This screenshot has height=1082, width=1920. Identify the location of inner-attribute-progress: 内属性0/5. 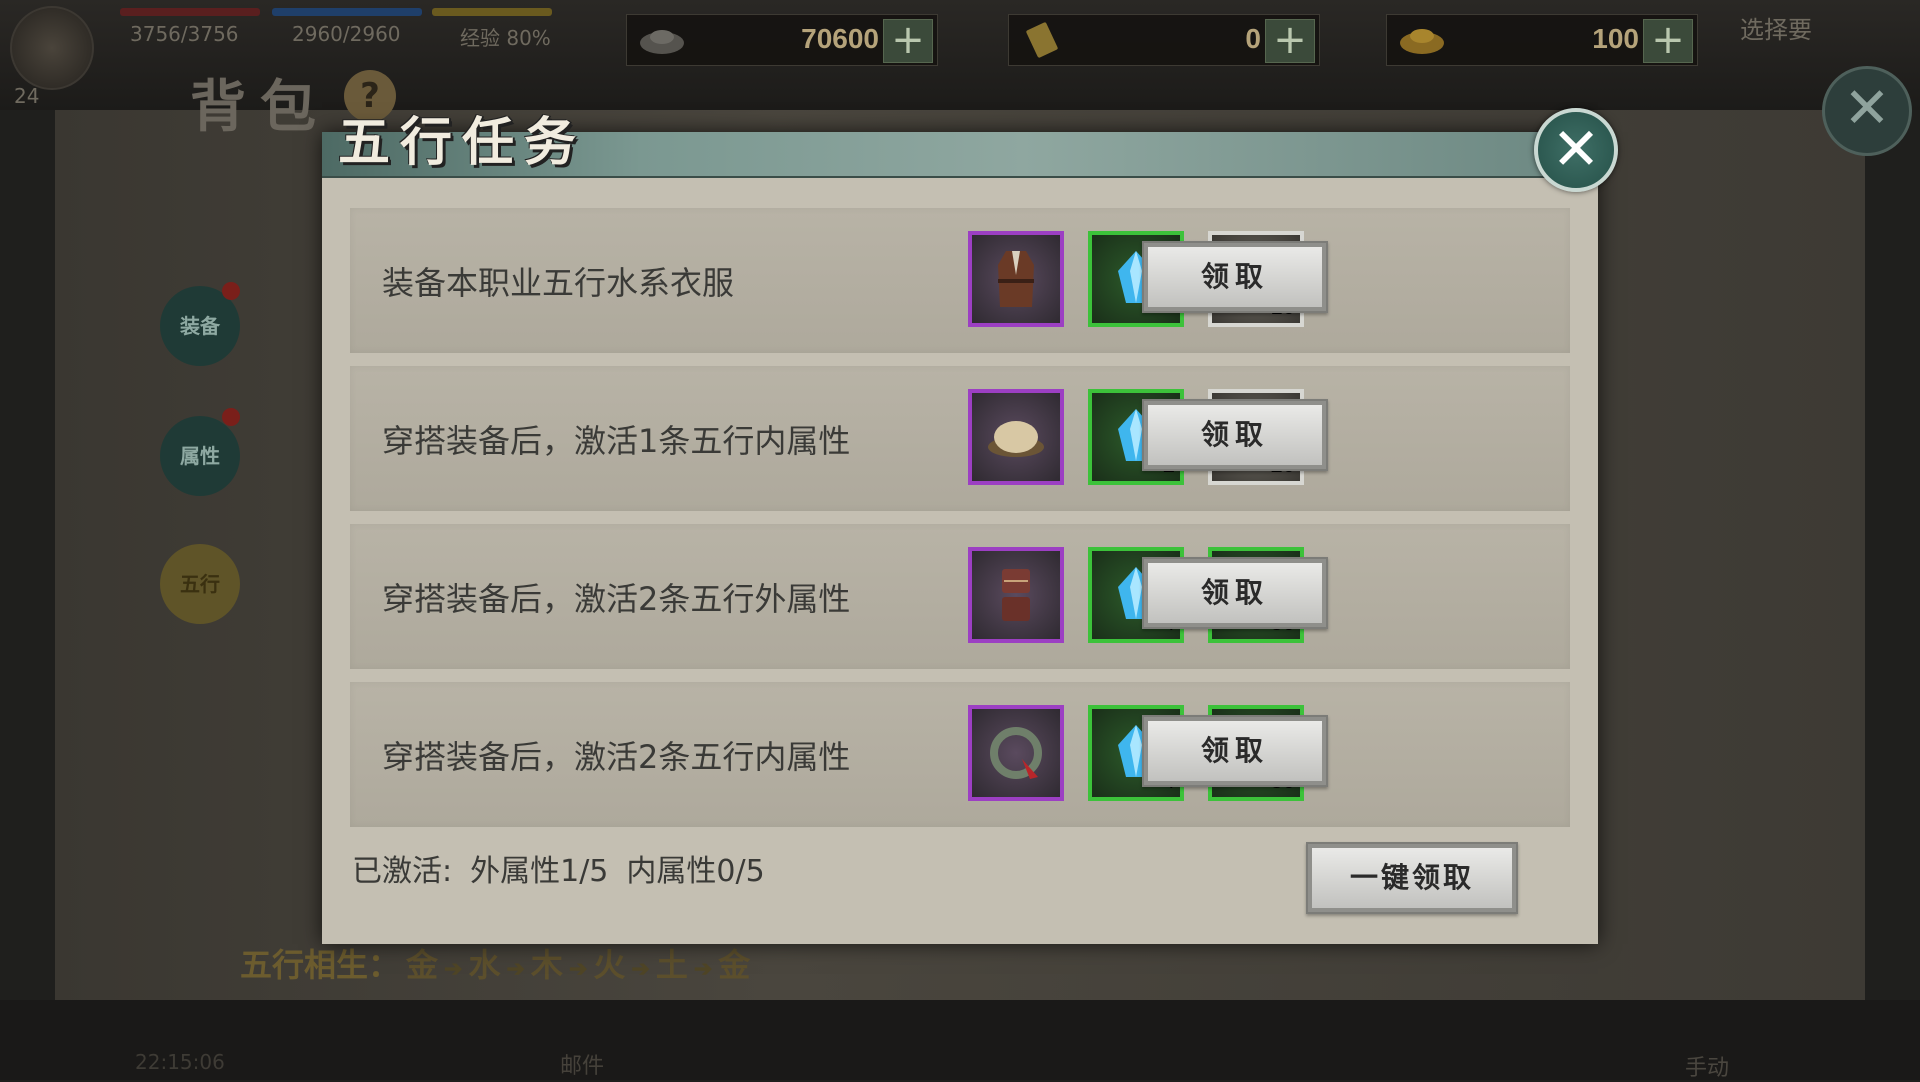
(695, 871).